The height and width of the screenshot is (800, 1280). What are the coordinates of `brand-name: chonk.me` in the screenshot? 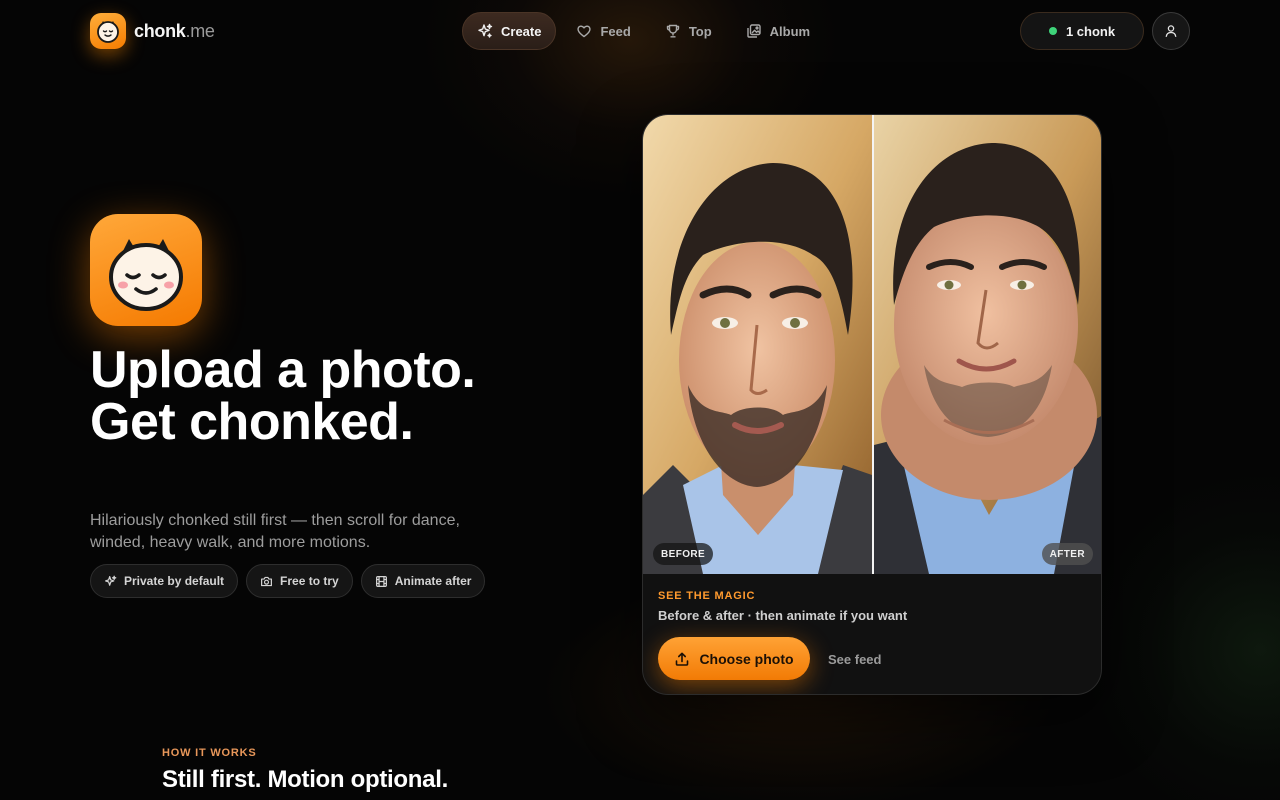 It's located at (174, 30).